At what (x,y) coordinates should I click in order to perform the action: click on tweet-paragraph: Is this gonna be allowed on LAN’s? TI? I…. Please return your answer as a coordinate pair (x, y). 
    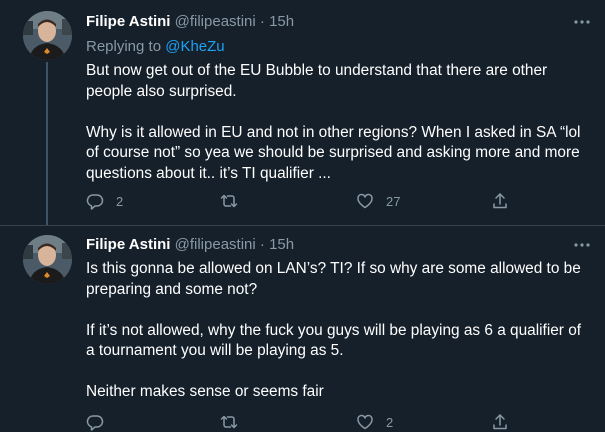
    Looking at the image, I should click on (333, 279).